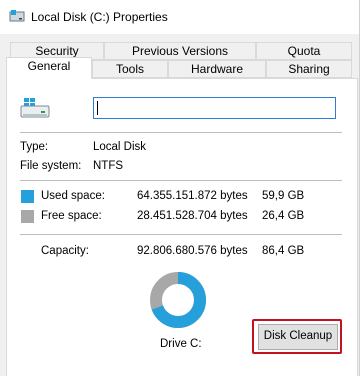  I want to click on used-space-swatch, so click(27, 196).